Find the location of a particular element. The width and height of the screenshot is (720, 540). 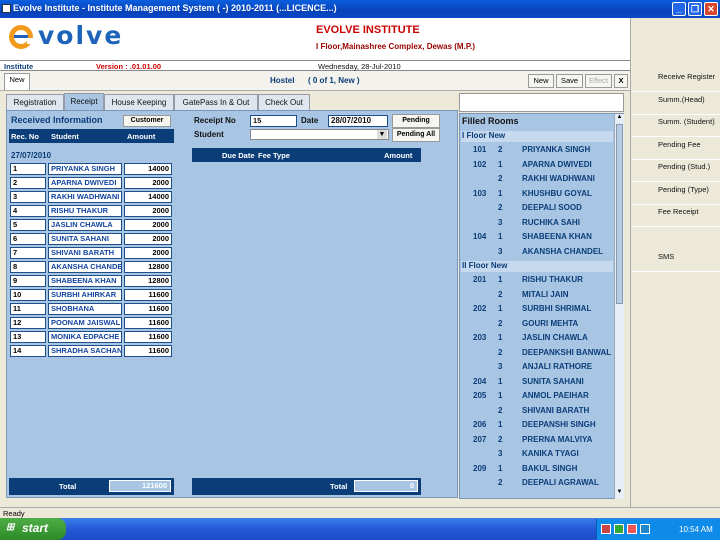

col-due-date: Due Date is located at coordinates (238, 155).